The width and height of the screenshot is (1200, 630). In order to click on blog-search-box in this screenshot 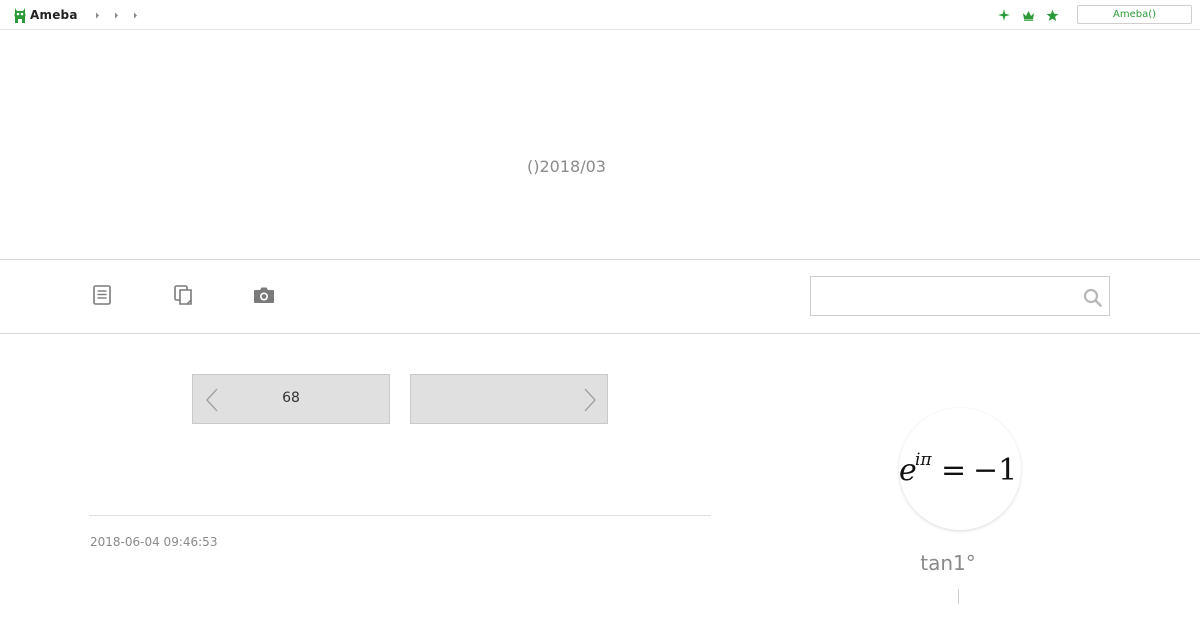, I will do `click(960, 296)`.